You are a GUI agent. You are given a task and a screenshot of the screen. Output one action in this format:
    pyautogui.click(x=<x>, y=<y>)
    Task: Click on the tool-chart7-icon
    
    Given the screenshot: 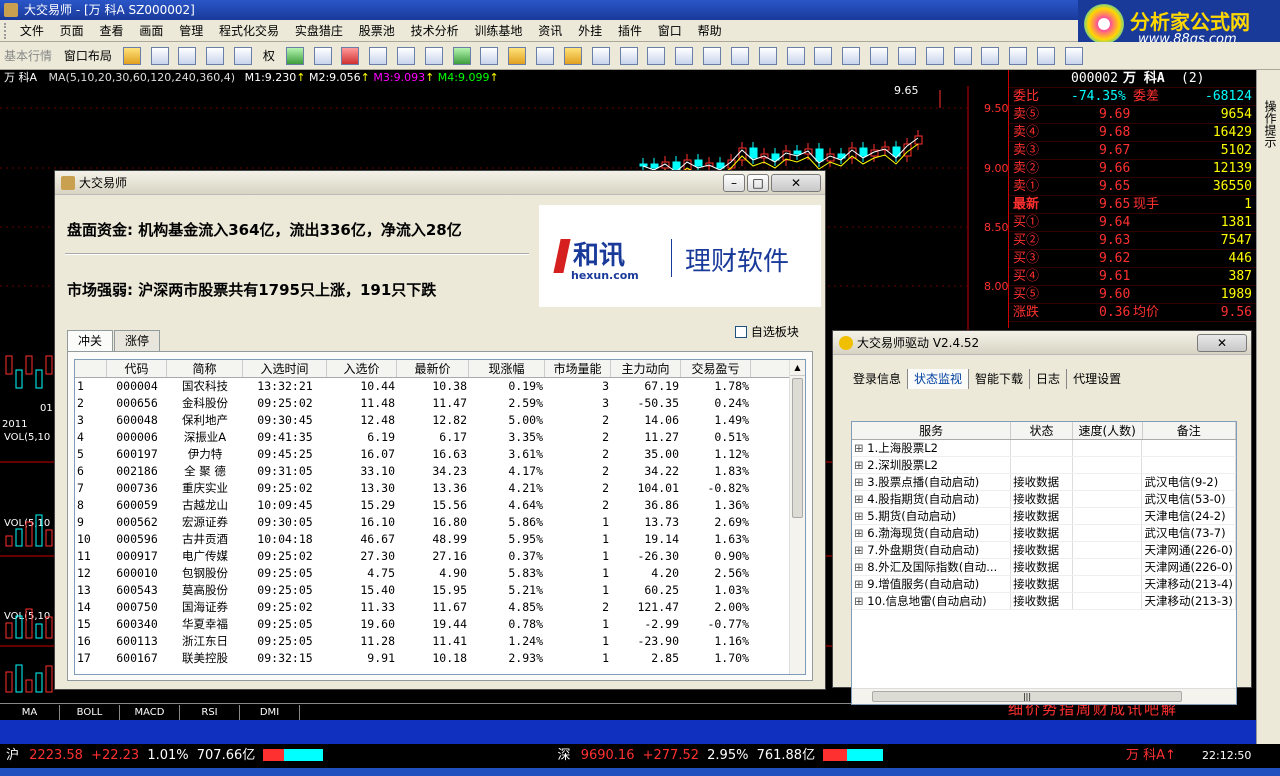 What is the action you would take?
    pyautogui.click(x=879, y=56)
    